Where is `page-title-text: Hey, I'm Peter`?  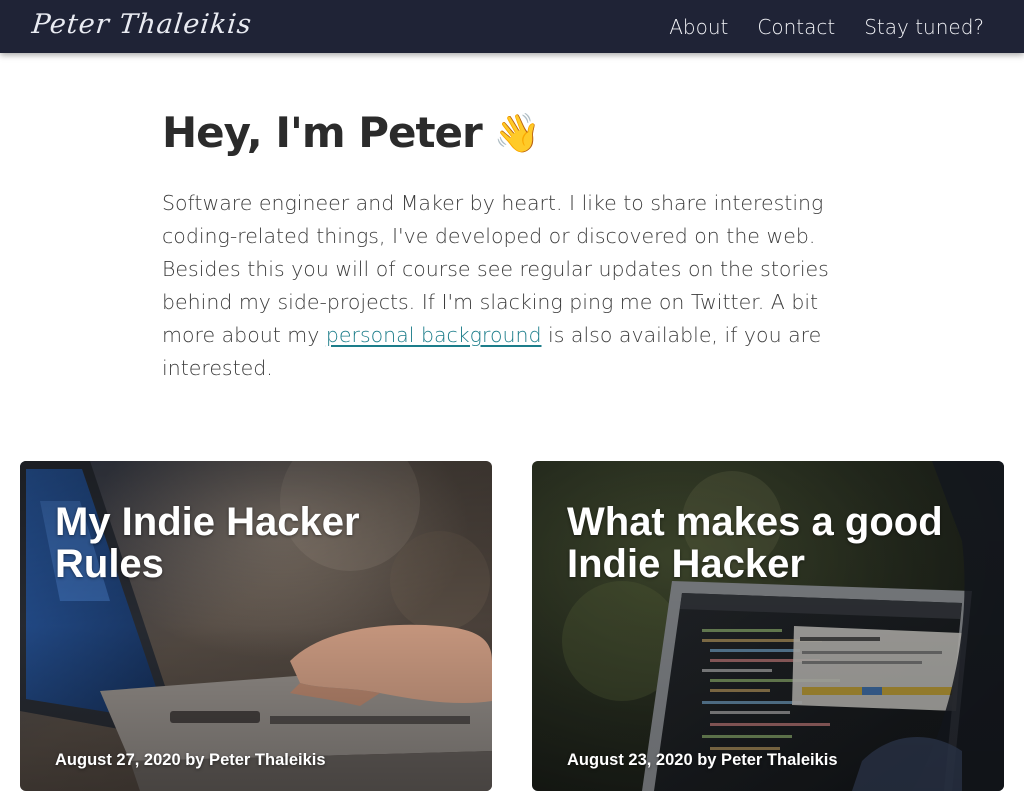 page-title-text: Hey, I'm Peter is located at coordinates (322, 132).